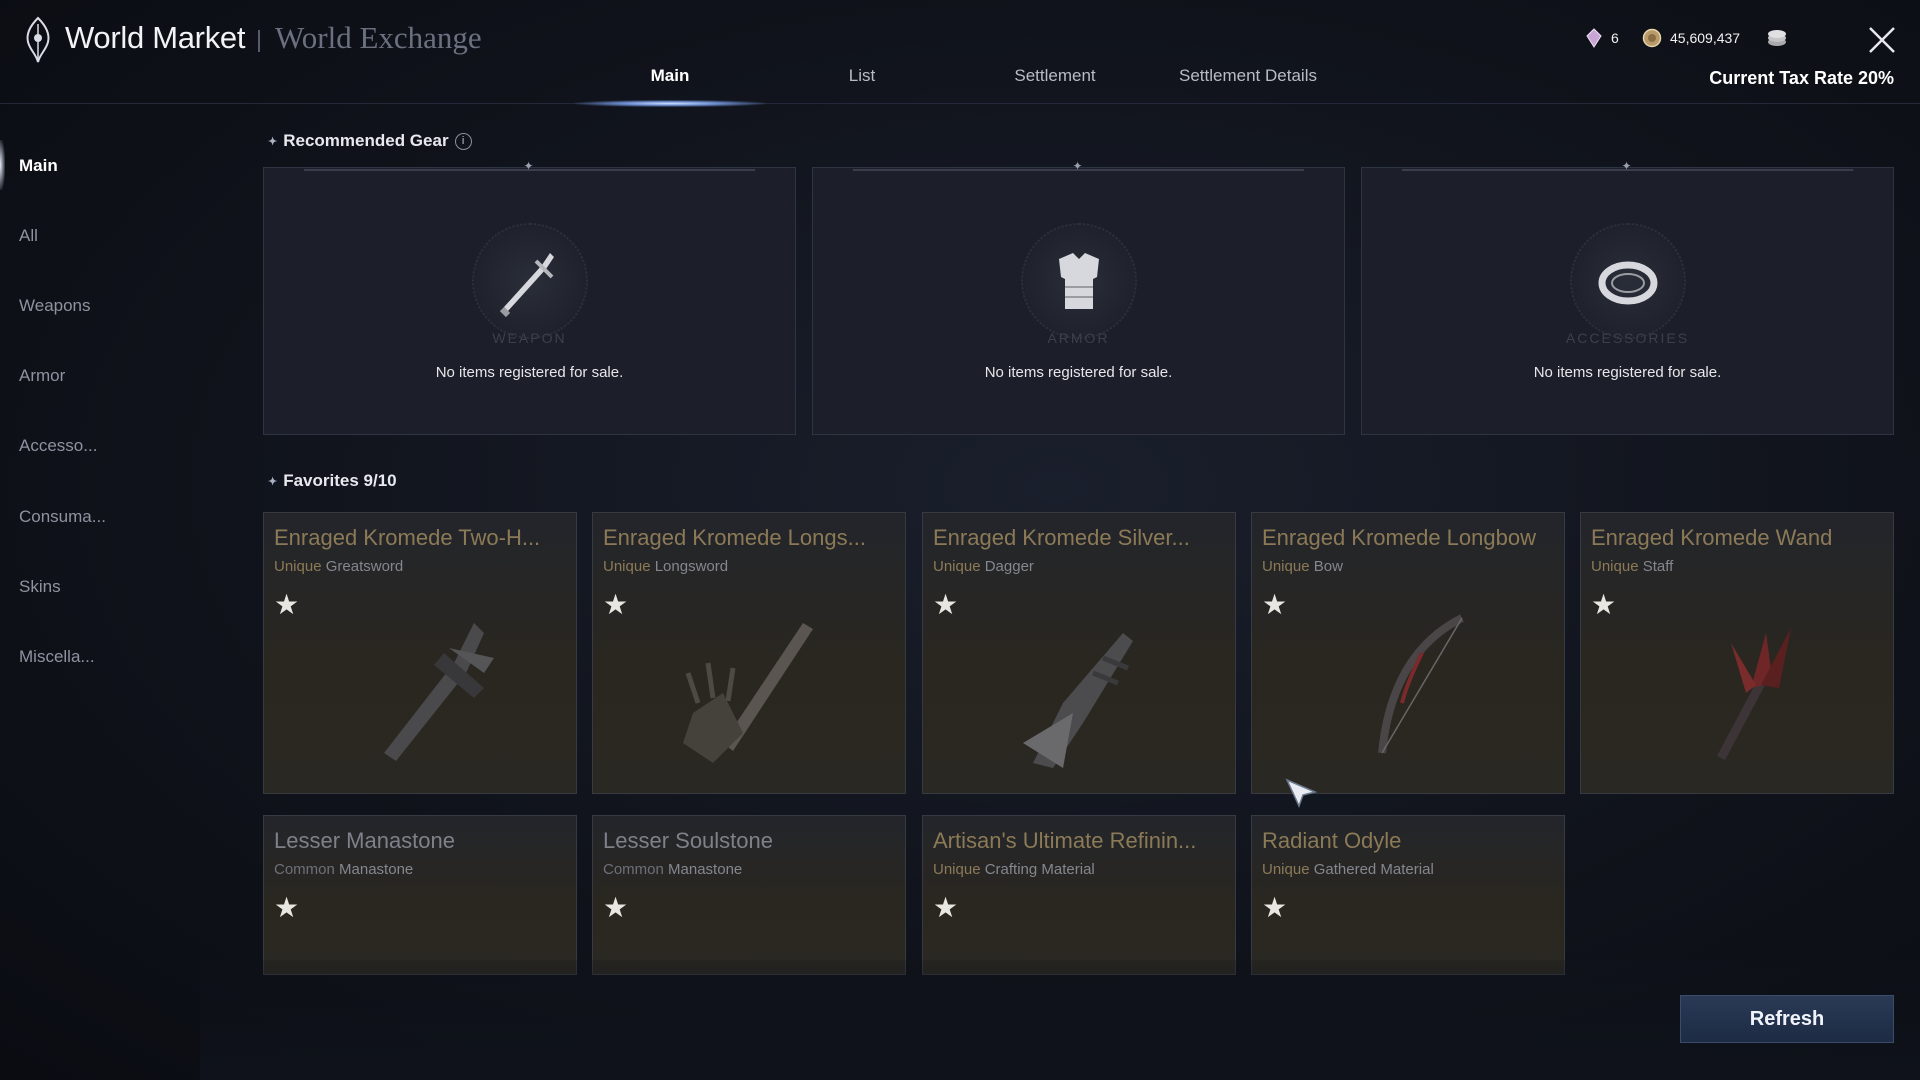  I want to click on coin-stack-currency, so click(1781, 38).